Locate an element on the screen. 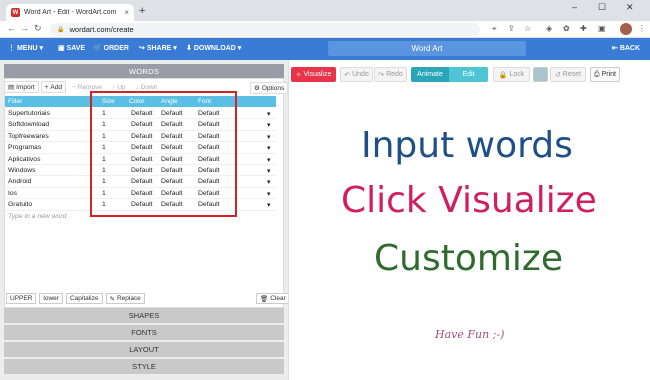 The height and width of the screenshot is (380, 650). new-tab-button: + is located at coordinates (142, 11).